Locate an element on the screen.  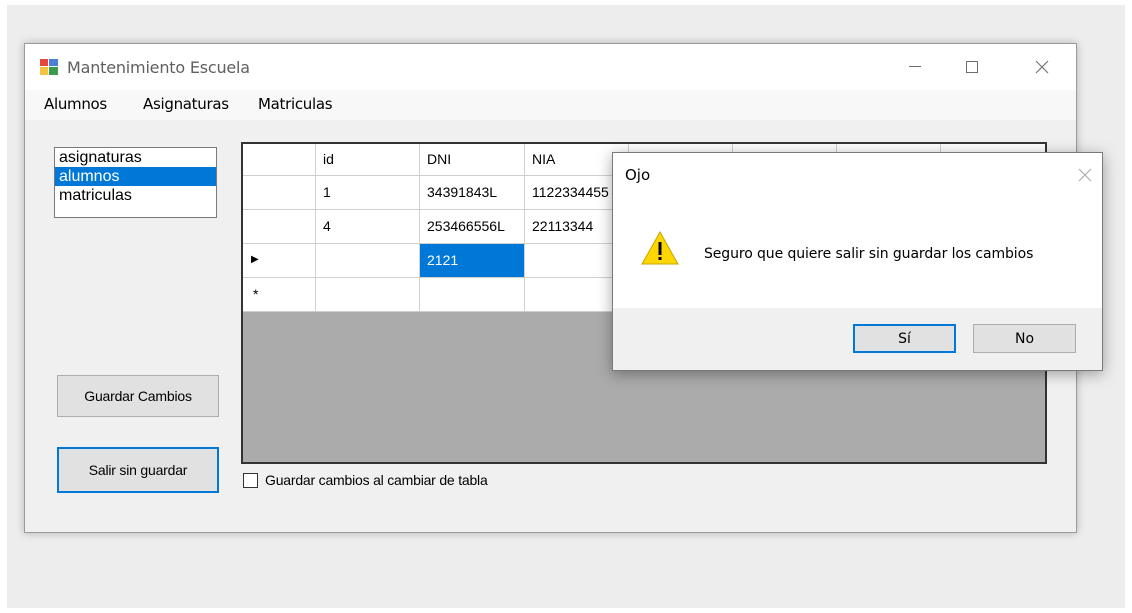
maximize-button is located at coordinates (972, 67).